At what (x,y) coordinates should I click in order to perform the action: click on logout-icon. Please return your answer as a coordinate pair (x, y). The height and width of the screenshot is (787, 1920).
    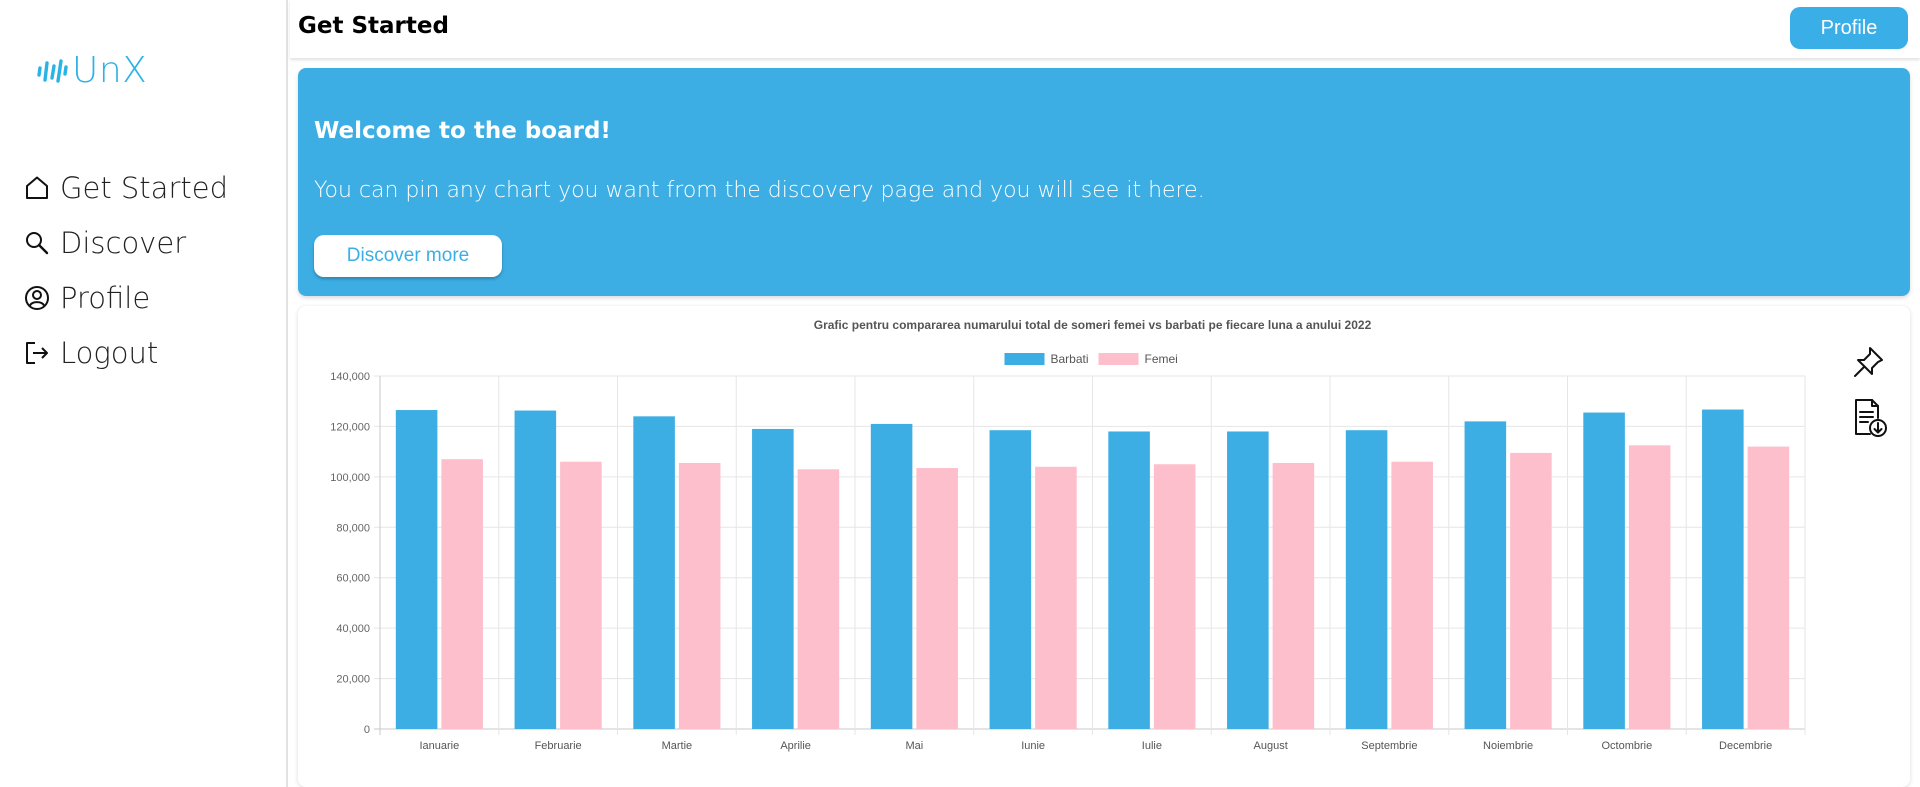
    Looking at the image, I should click on (37, 353).